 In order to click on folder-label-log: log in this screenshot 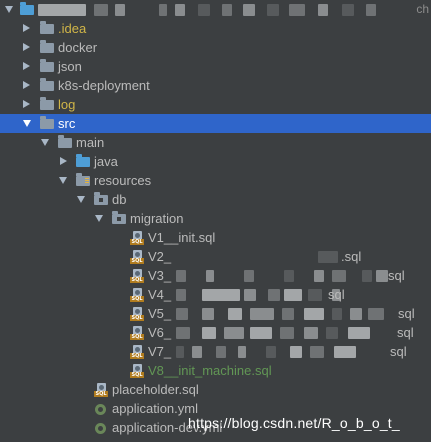, I will do `click(67, 104)`.